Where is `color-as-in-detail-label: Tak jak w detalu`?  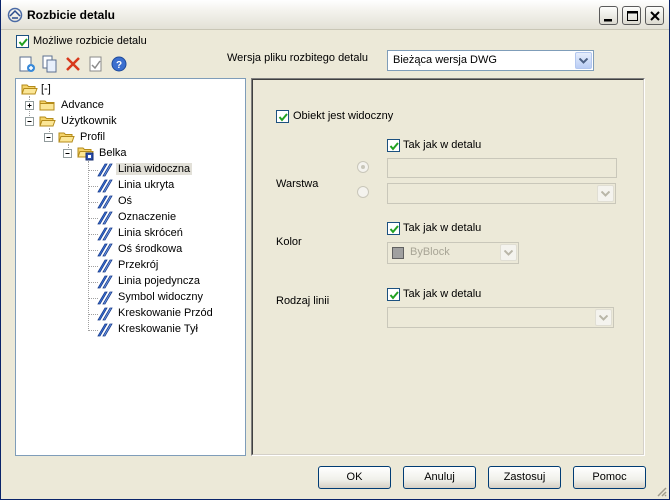
color-as-in-detail-label: Tak jak w detalu is located at coordinates (442, 228).